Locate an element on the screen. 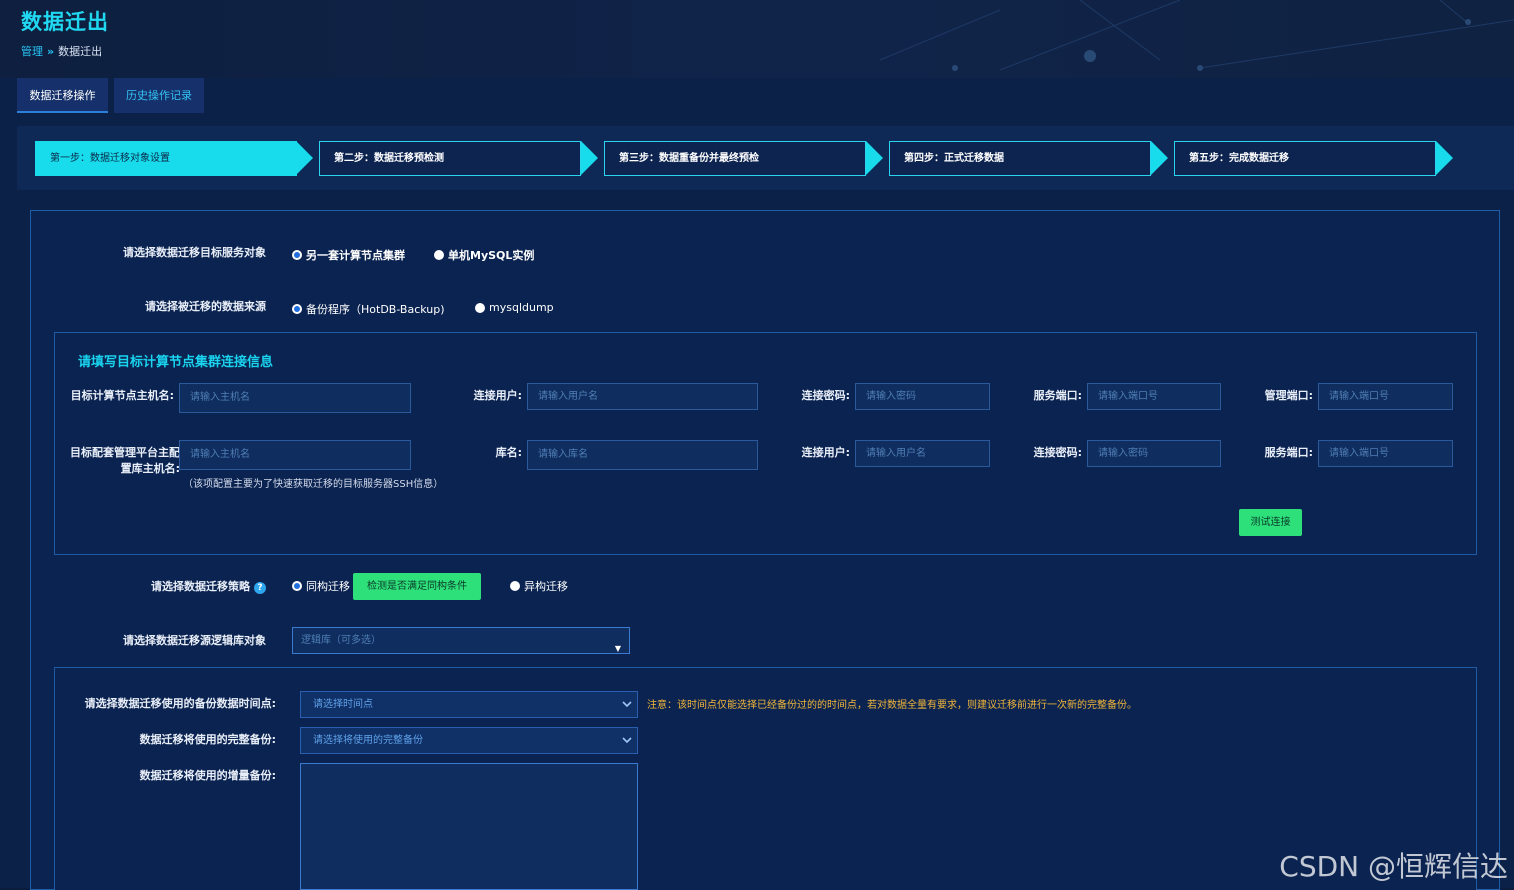 Image resolution: width=1514 pixels, height=890 pixels. tab-migration-operation: 数据迁移操作 is located at coordinates (62, 95).